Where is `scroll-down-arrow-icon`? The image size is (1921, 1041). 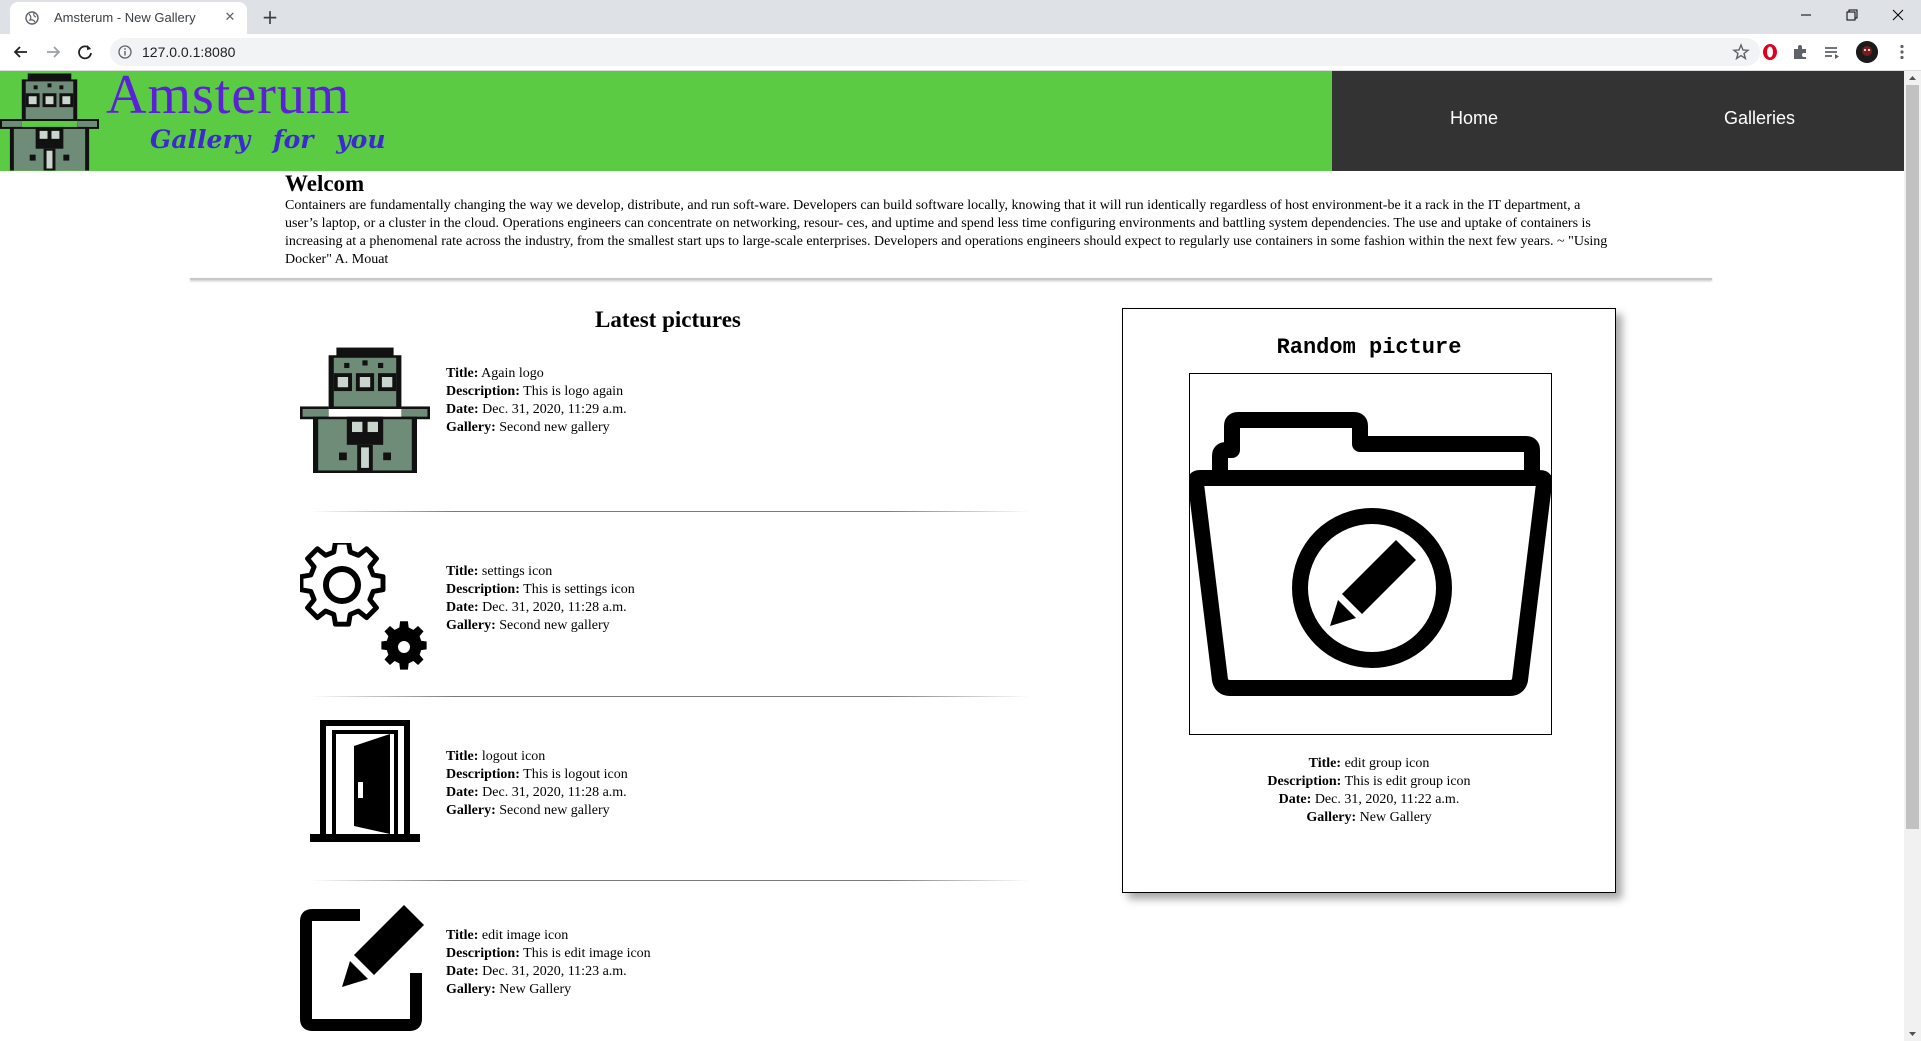 scroll-down-arrow-icon is located at coordinates (1912, 1034).